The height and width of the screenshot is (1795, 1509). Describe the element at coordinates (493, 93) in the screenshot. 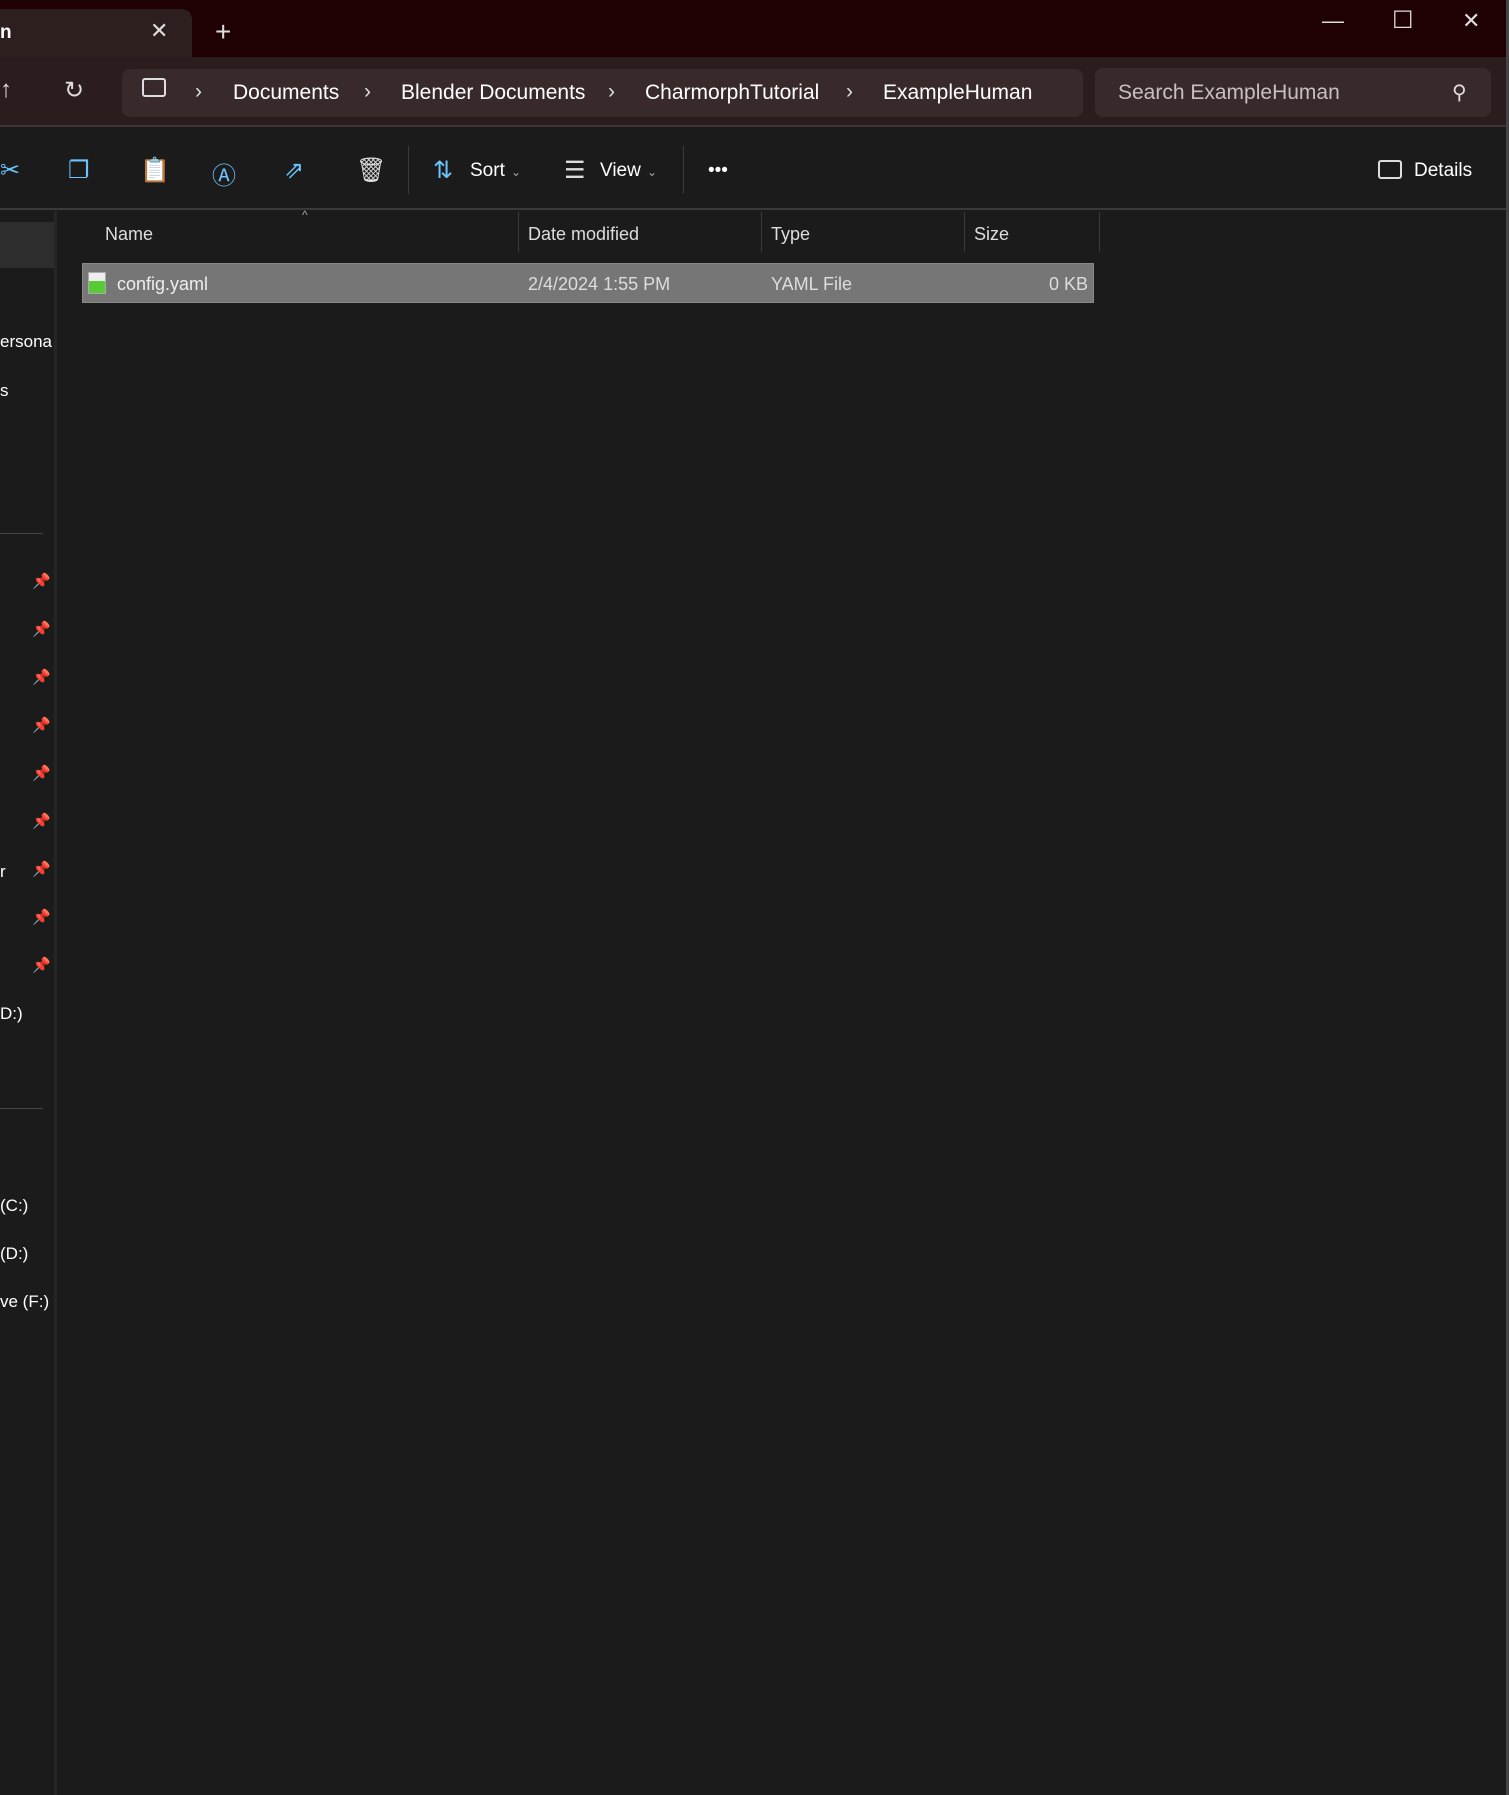

I see `breadcrumb-blender-documents: Blender Documents` at that location.